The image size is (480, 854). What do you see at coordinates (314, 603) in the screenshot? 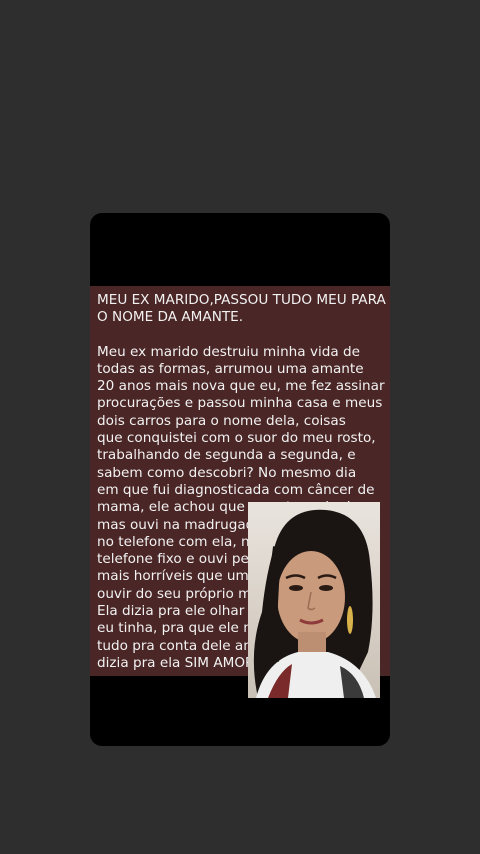
I see `woman-portrait-icon` at bounding box center [314, 603].